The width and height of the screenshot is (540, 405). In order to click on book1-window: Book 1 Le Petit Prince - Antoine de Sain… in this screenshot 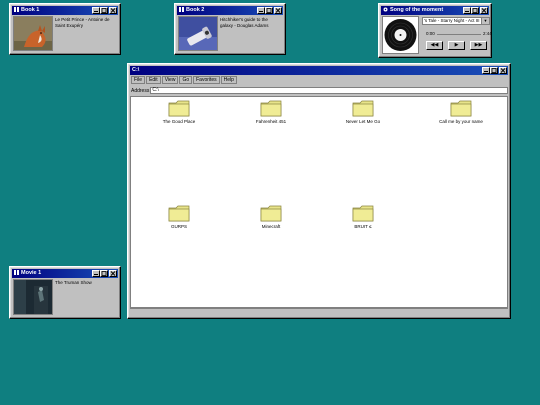, I will do `click(65, 29)`.